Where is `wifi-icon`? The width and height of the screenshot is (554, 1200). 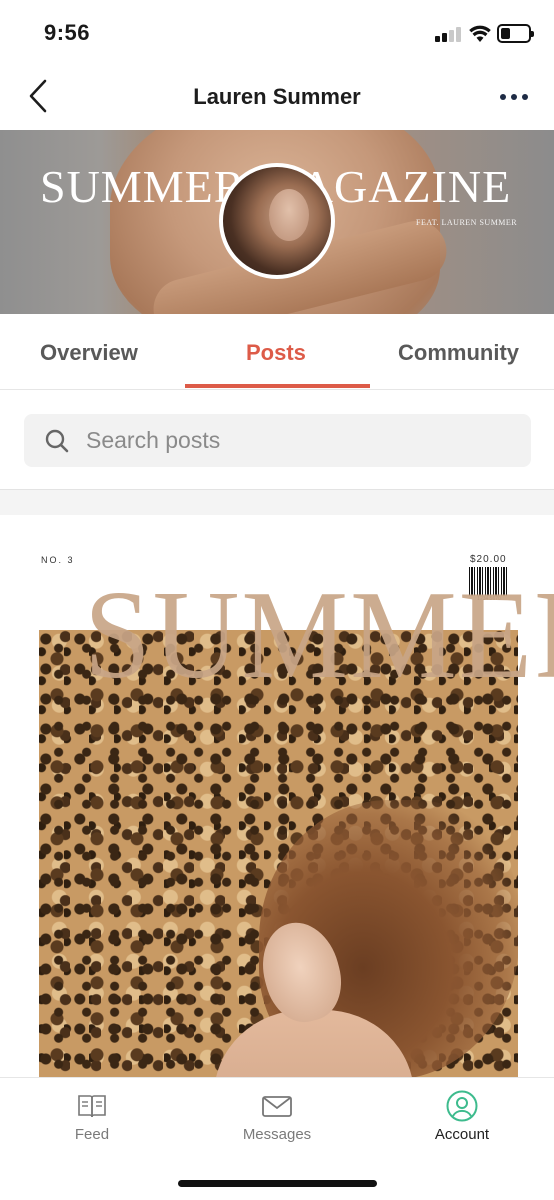 wifi-icon is located at coordinates (480, 33).